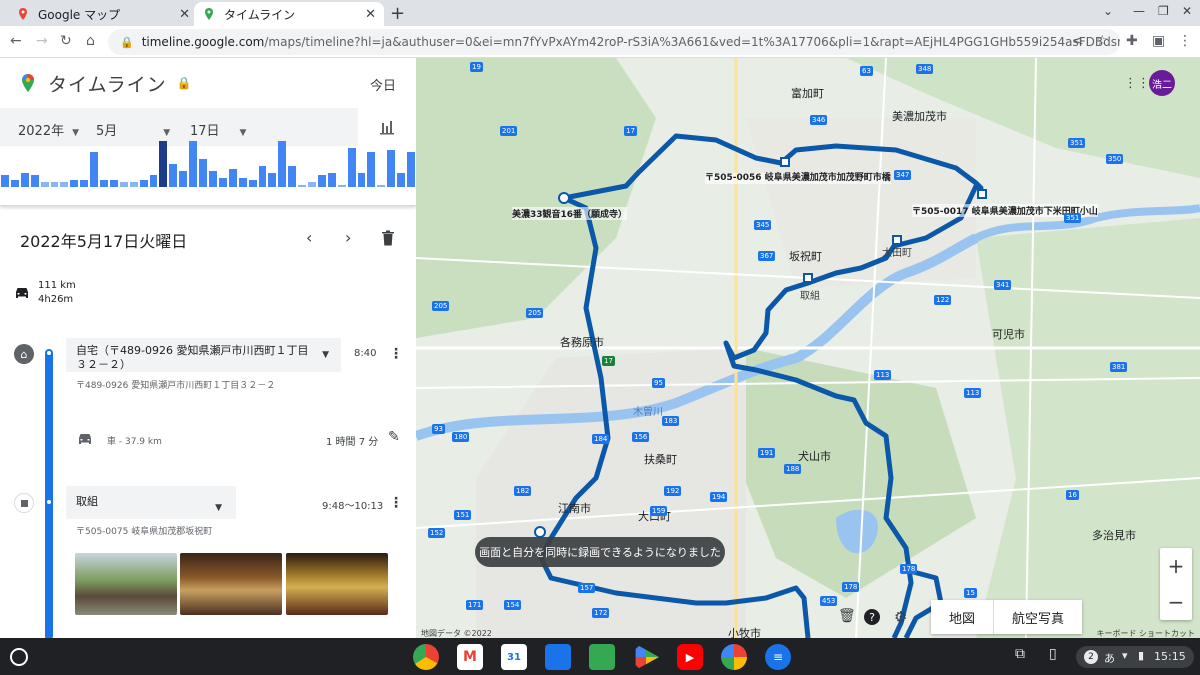  Describe the element at coordinates (872, 617) in the screenshot. I see `help-icon: ?` at that location.